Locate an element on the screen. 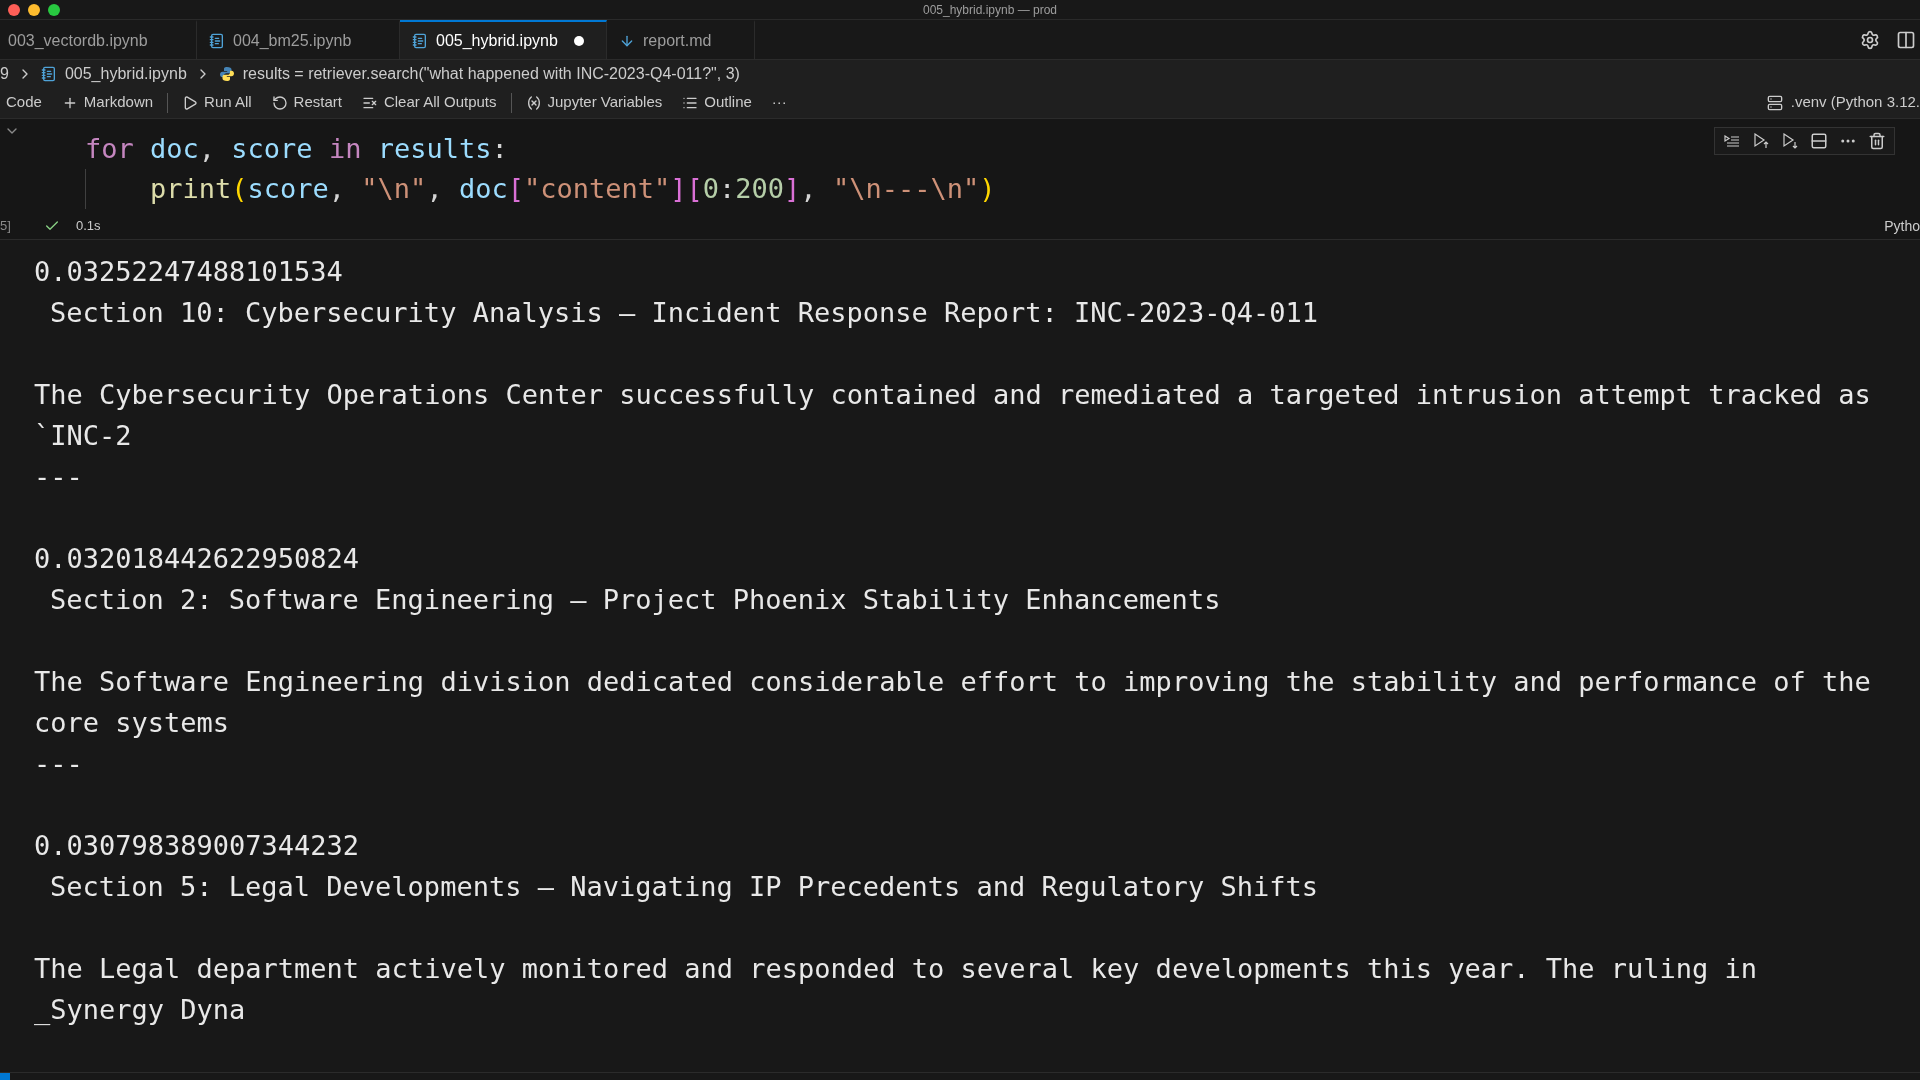  code-token: "content" is located at coordinates (597, 189).